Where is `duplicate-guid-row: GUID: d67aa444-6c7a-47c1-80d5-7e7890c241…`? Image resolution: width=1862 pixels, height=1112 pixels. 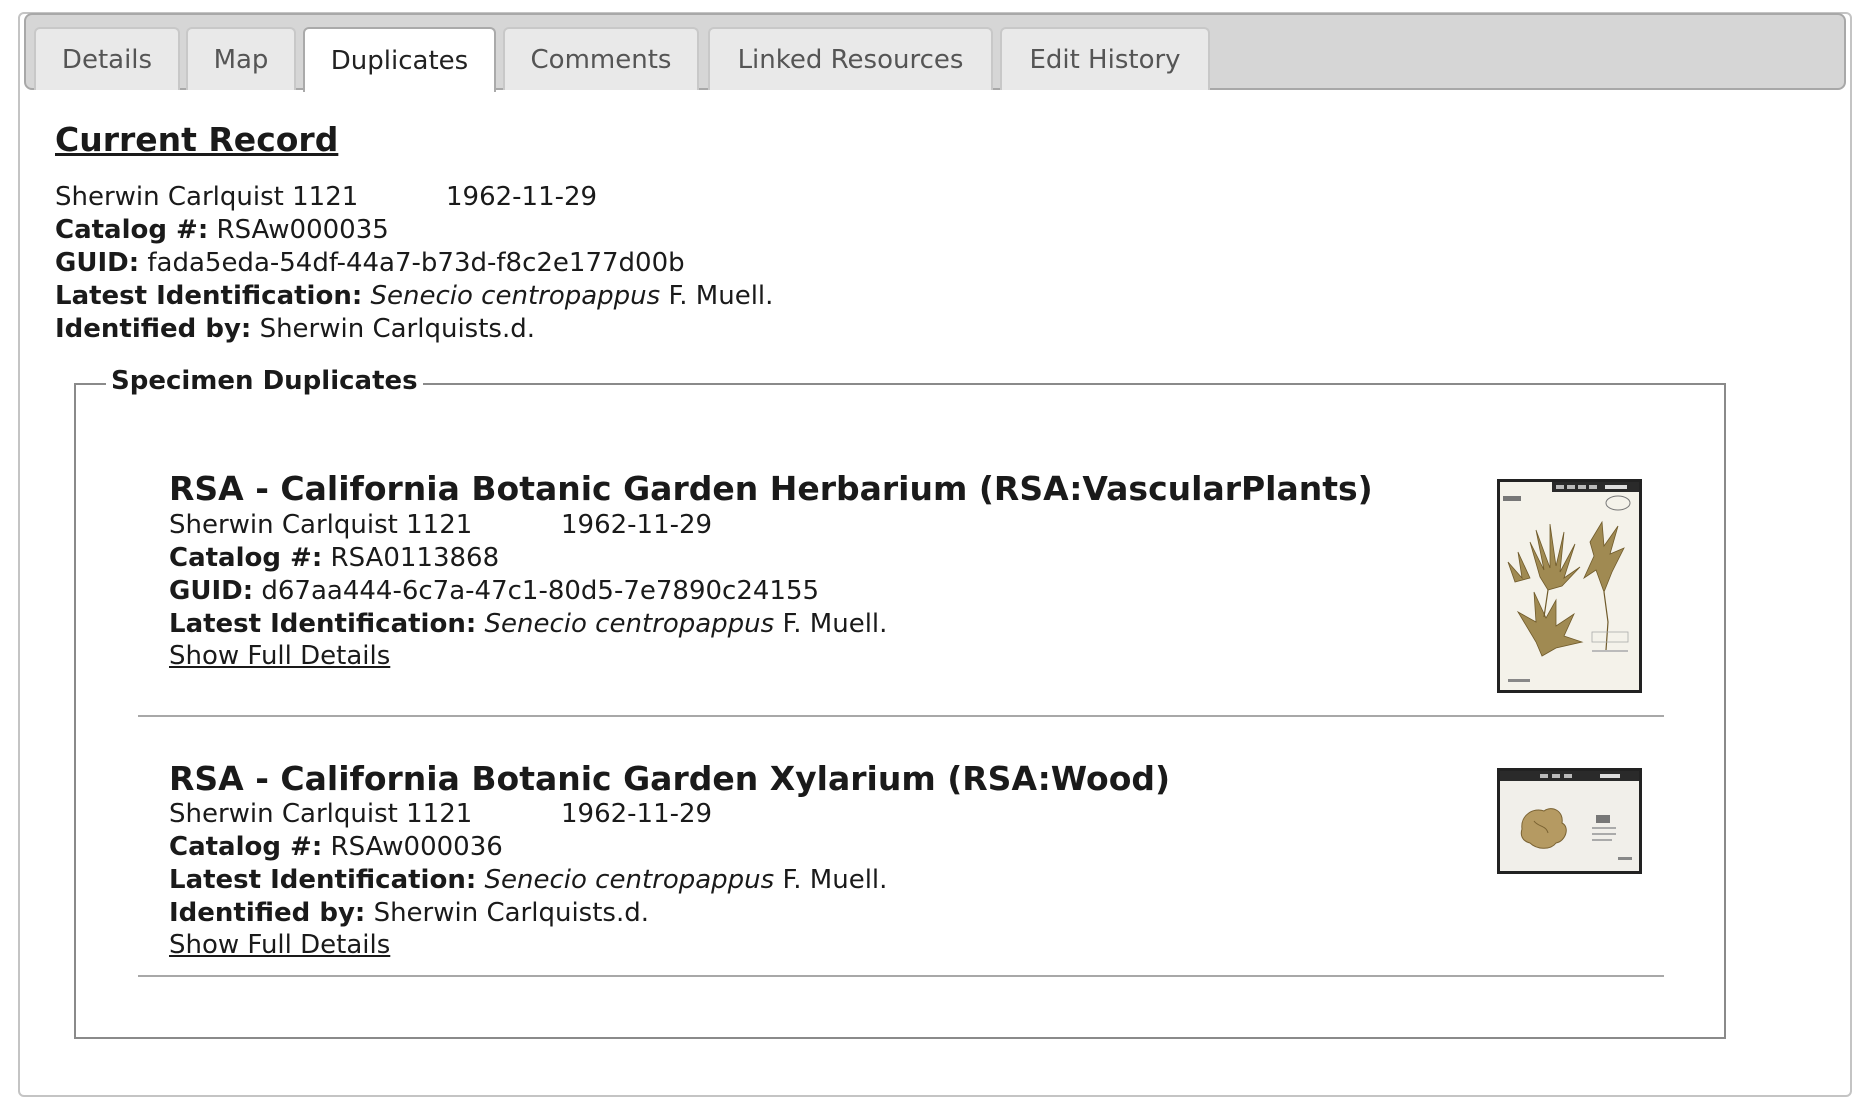
duplicate-guid-row: GUID: d67aa444-6c7a-47c1-80d5-7e7890c241… is located at coordinates (494, 591).